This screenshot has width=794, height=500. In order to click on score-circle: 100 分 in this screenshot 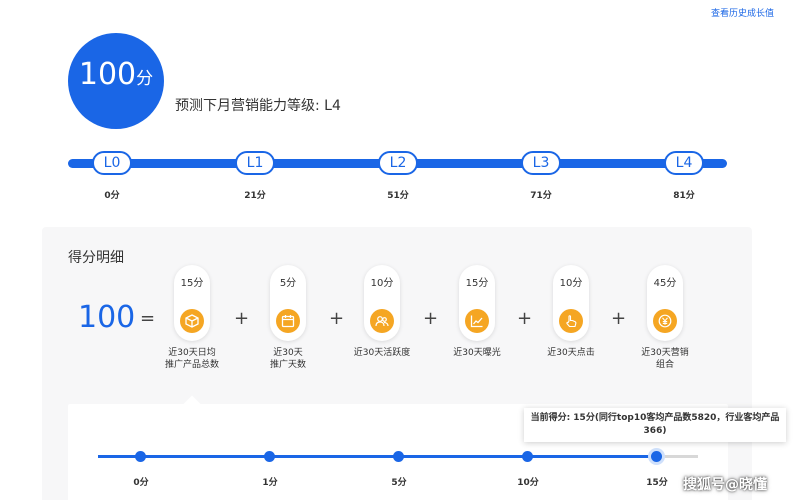, I will do `click(116, 81)`.